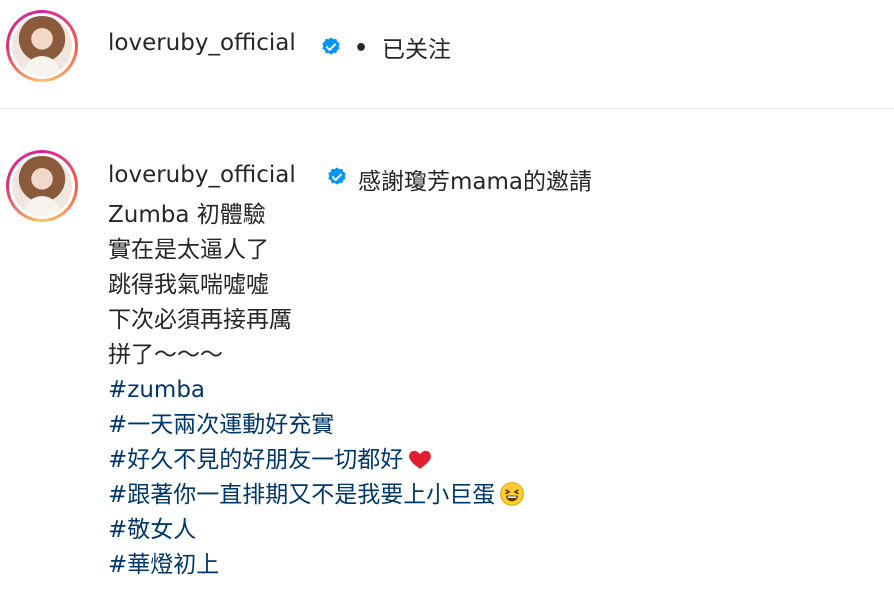 The image size is (894, 598). What do you see at coordinates (475, 182) in the screenshot?
I see `caption-first-line: 感謝瓊芳mama的邀請` at bounding box center [475, 182].